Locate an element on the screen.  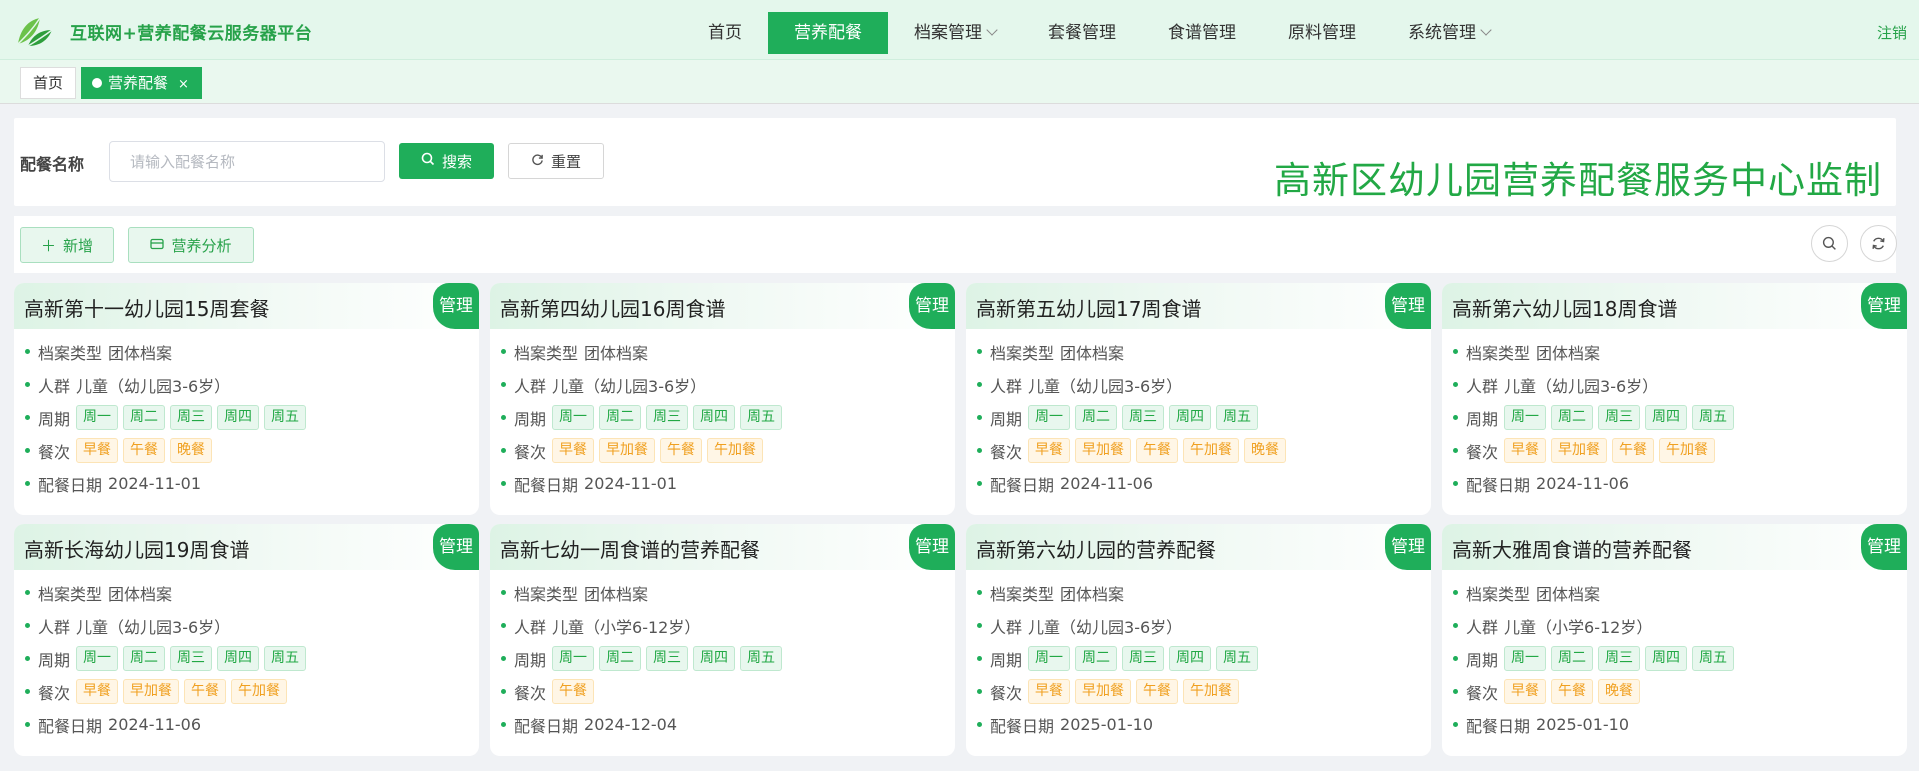
period-row-label: 周期 is located at coordinates (54, 660).